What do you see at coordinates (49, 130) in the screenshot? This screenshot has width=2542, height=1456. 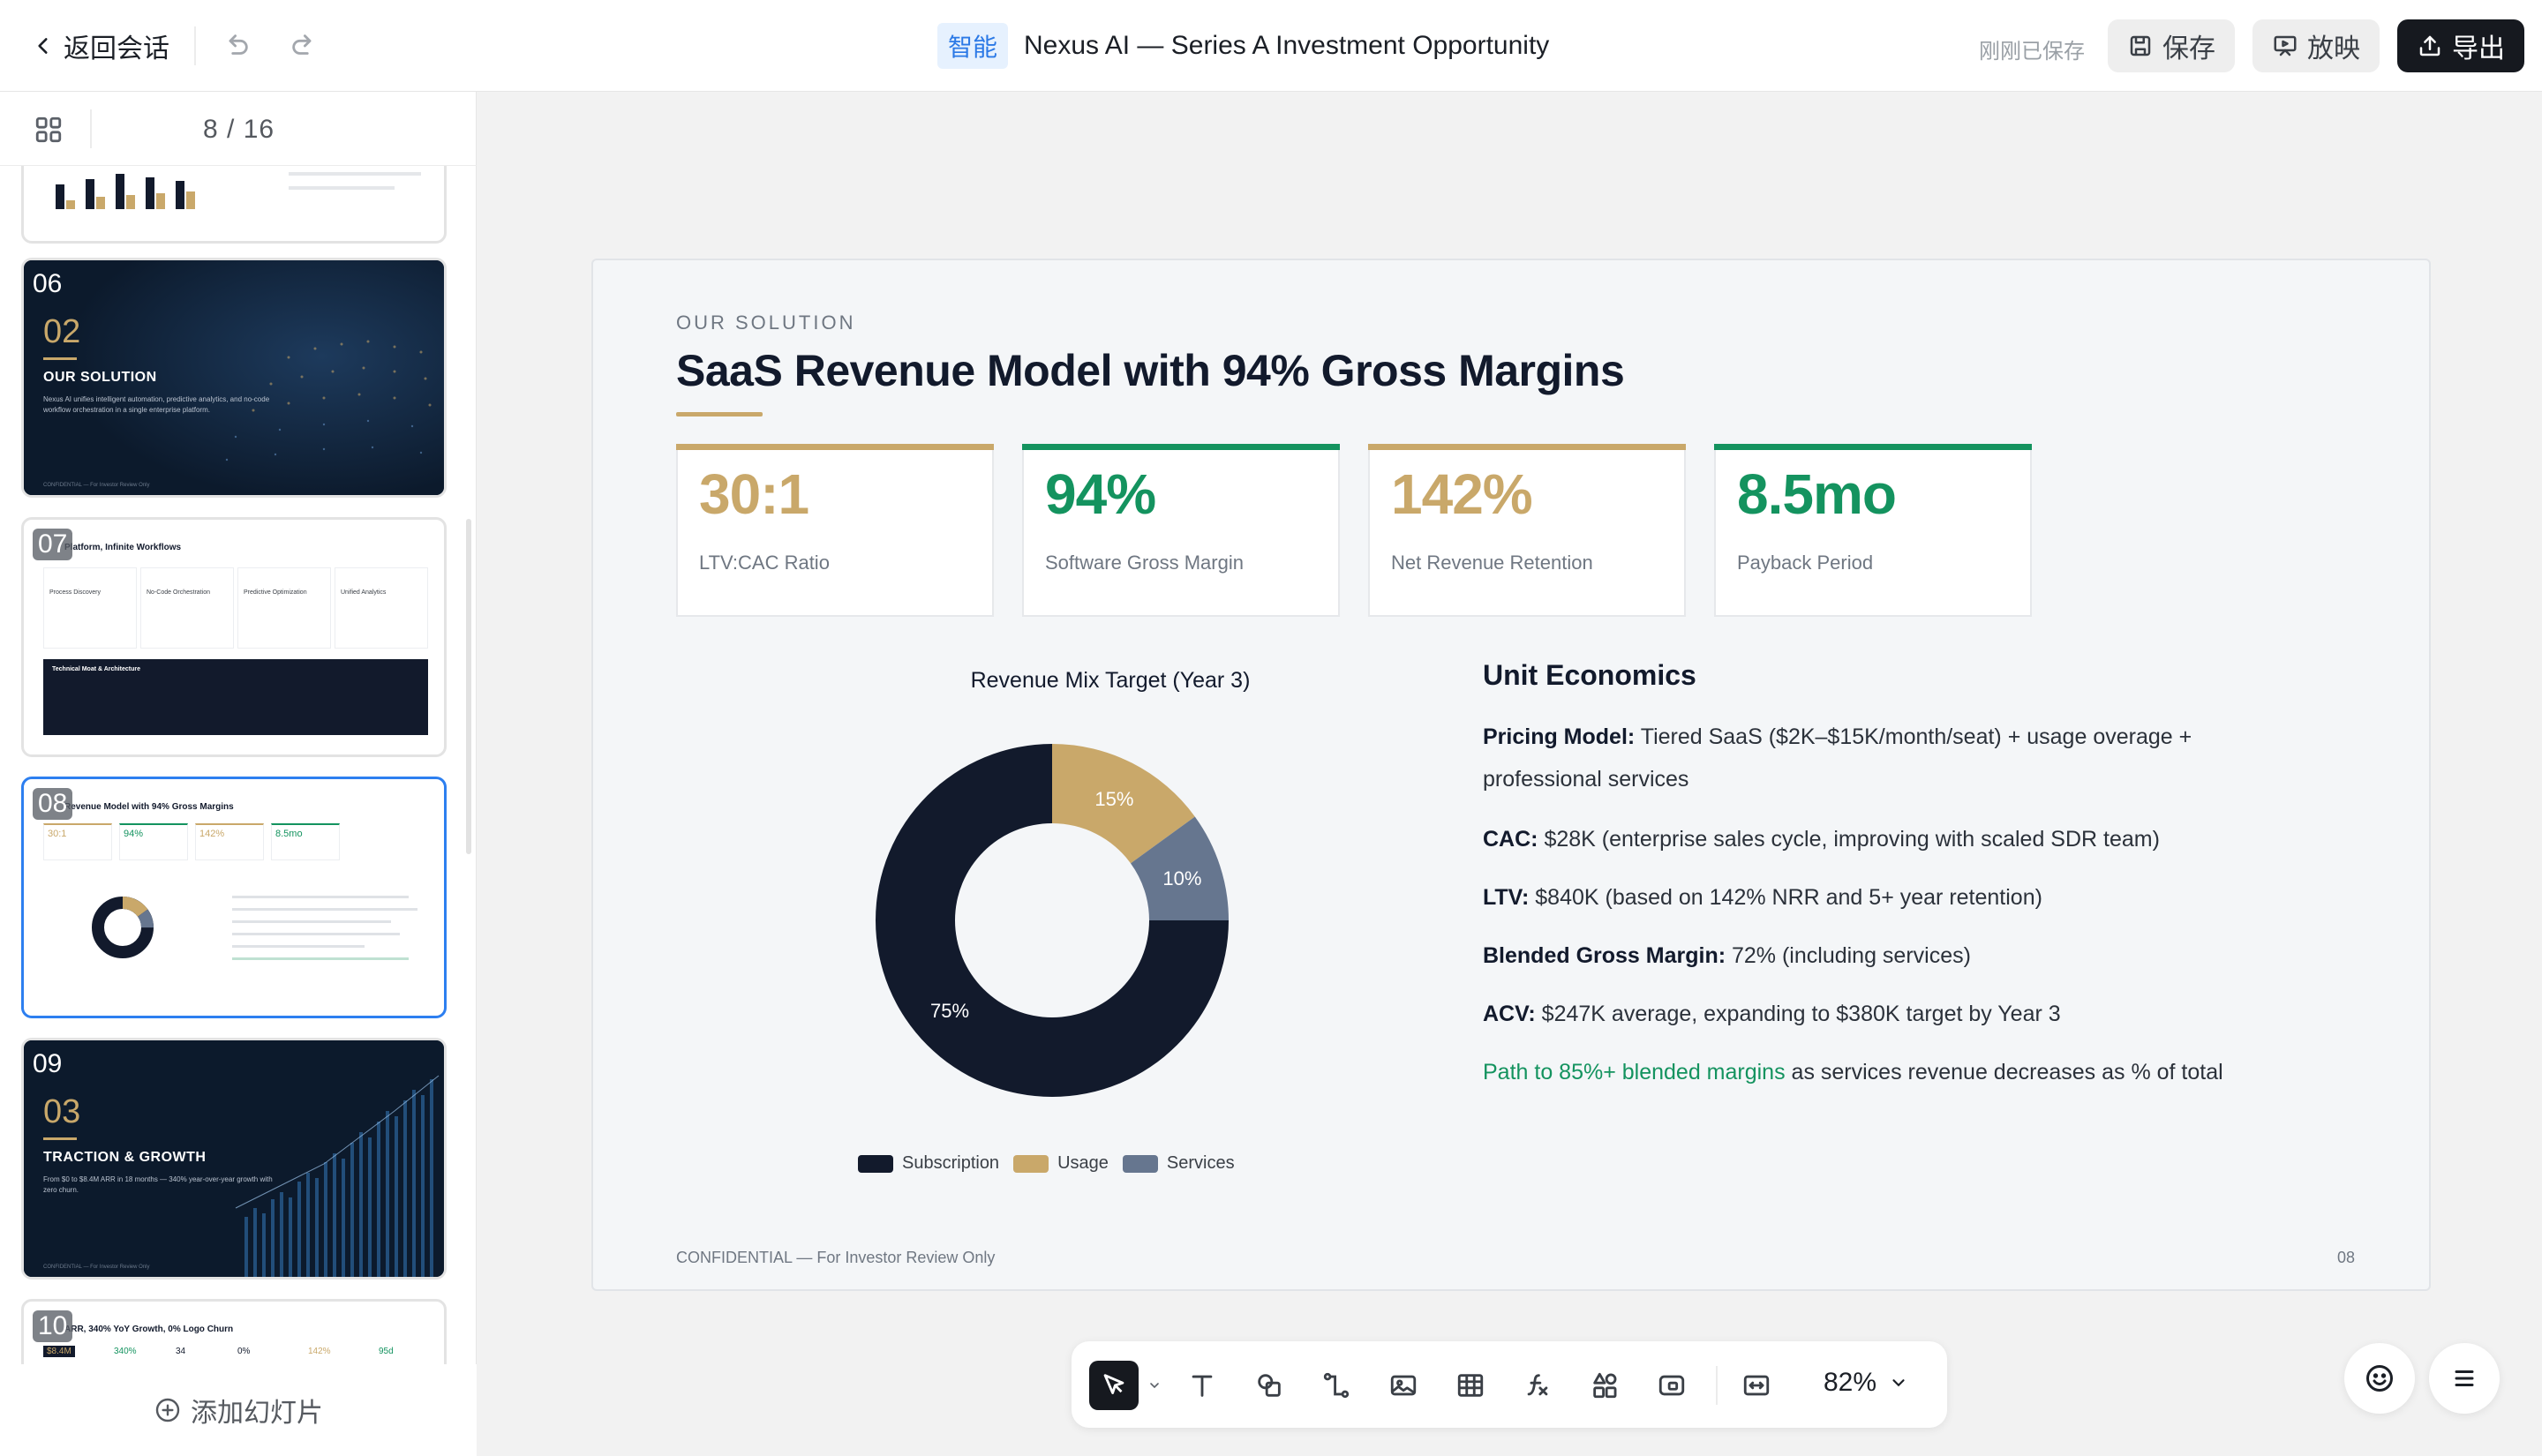 I see `grid-view-icon` at bounding box center [49, 130].